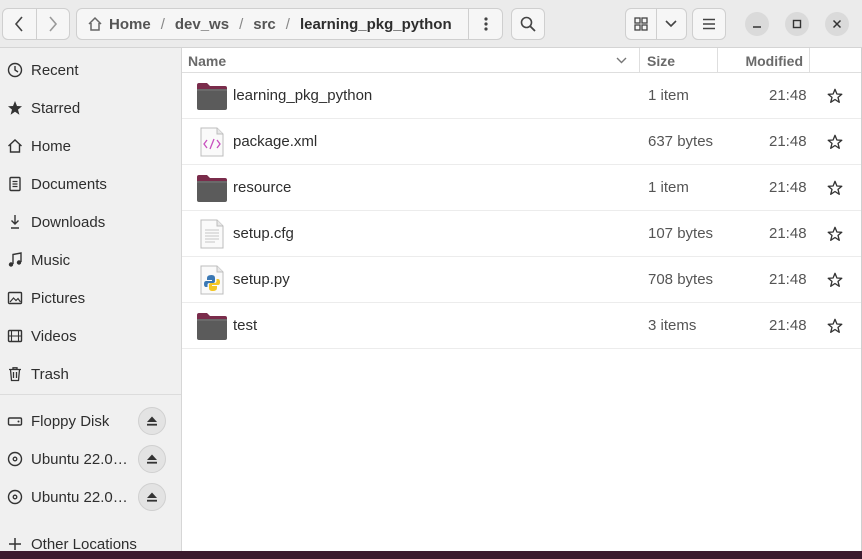  I want to click on close-button, so click(837, 24).